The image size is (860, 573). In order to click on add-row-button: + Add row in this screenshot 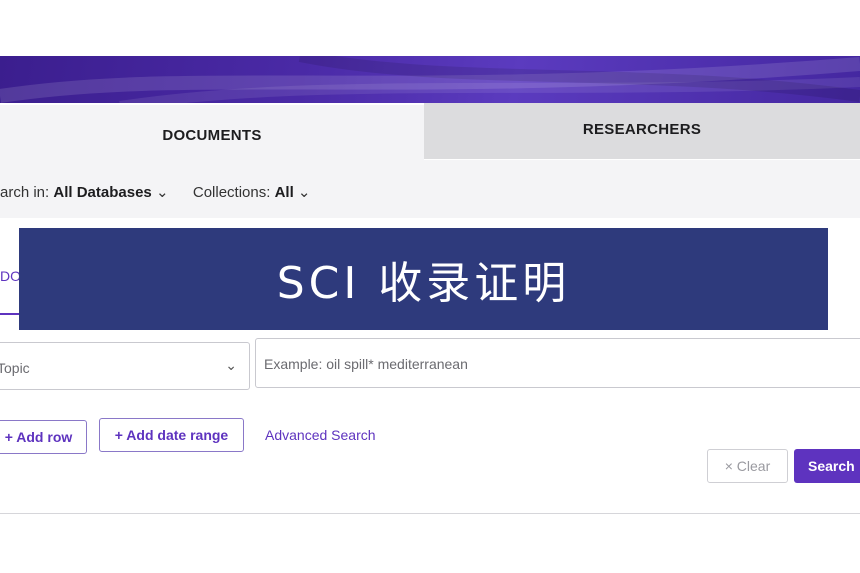, I will do `click(43, 437)`.